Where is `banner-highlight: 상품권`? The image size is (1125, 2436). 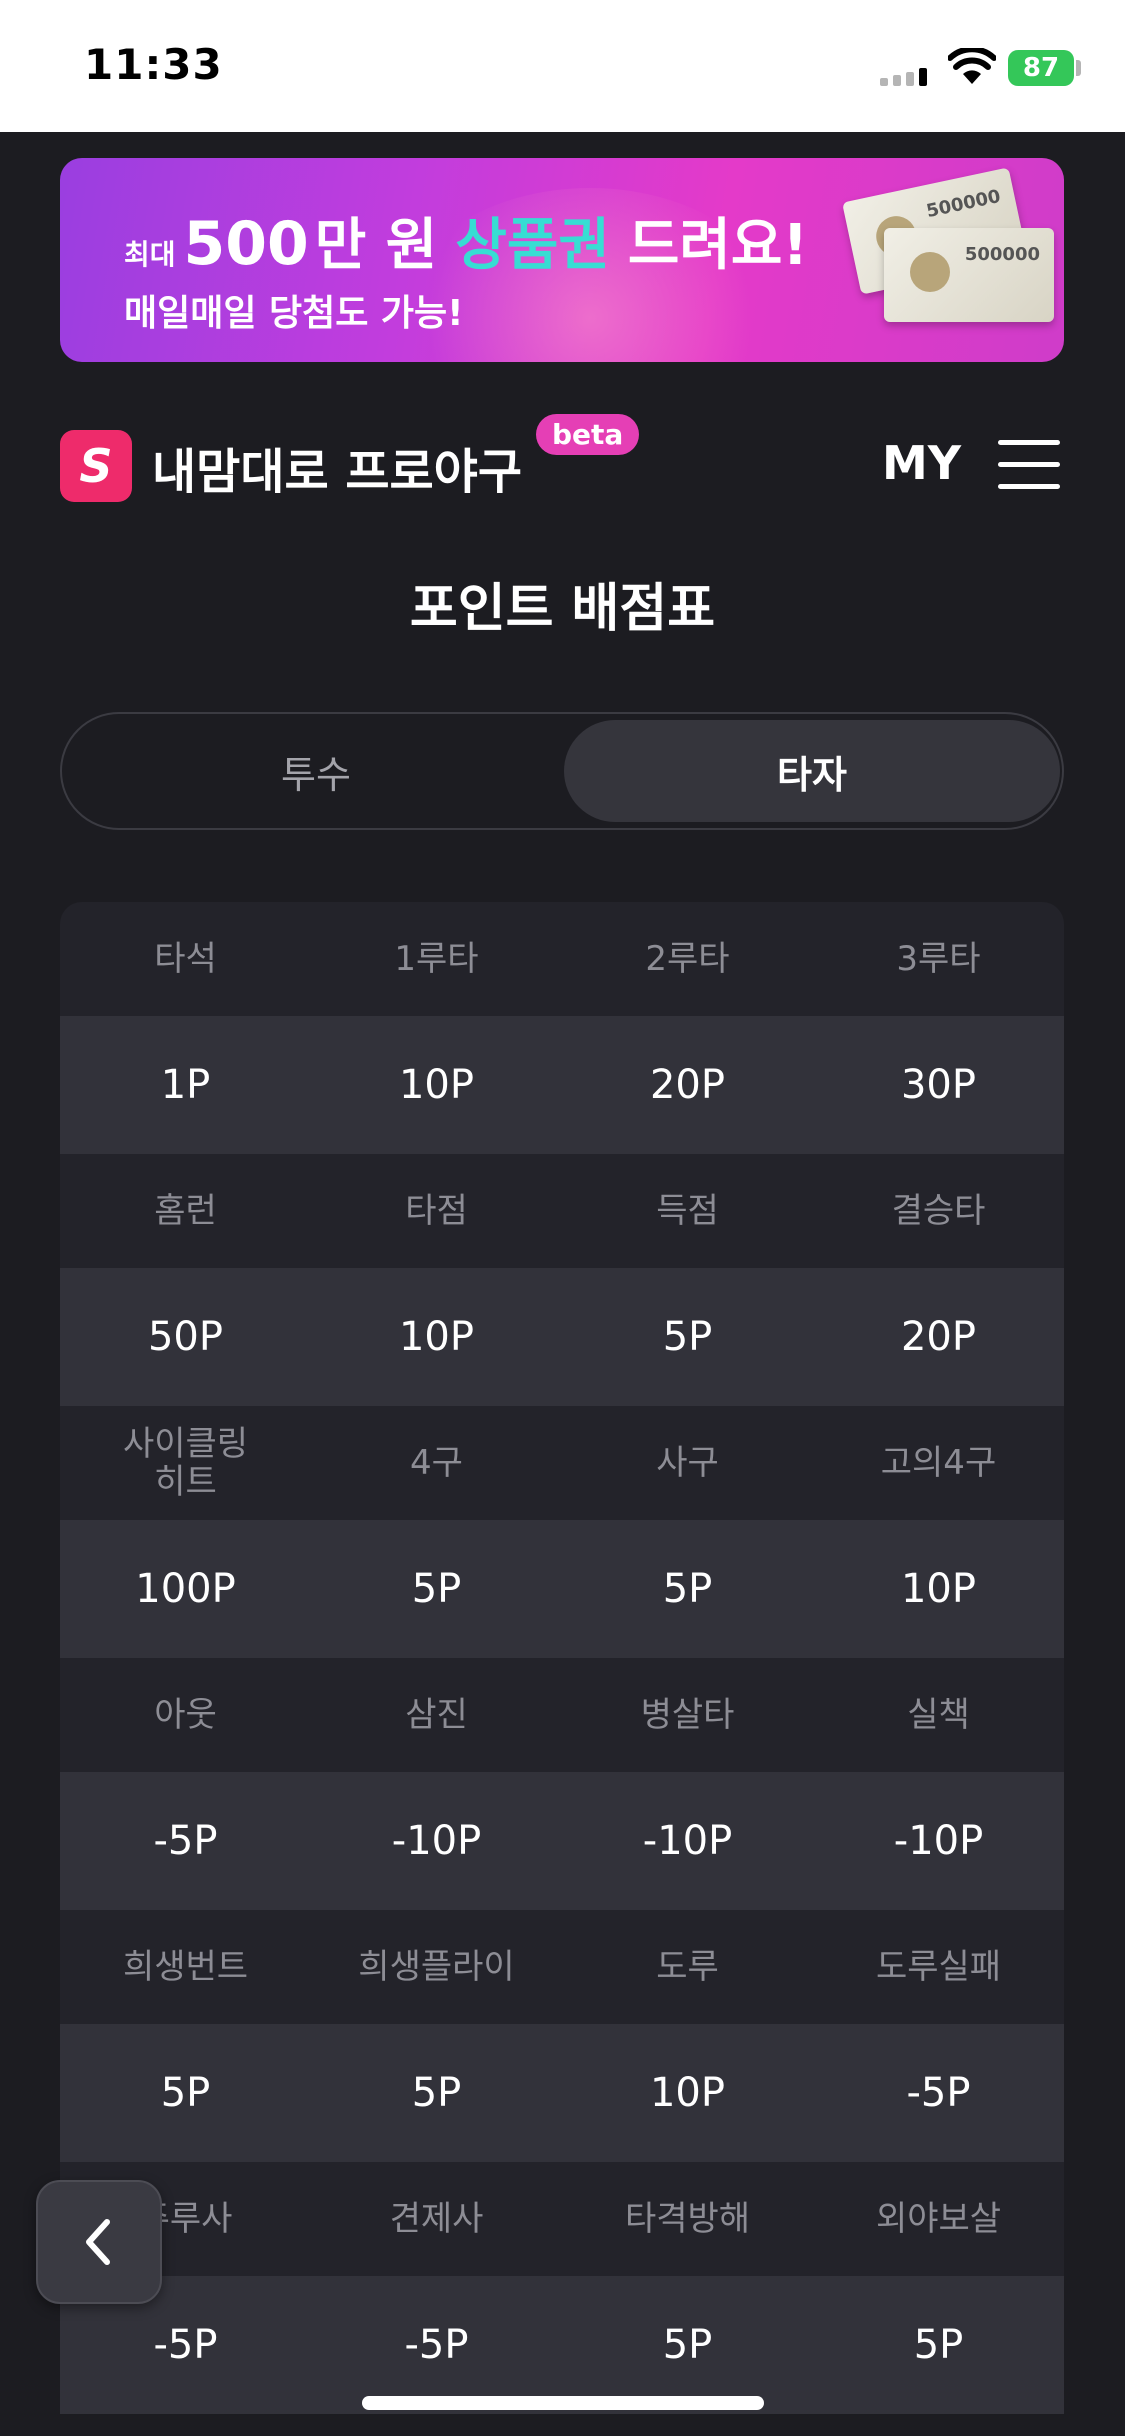 banner-highlight: 상품권 is located at coordinates (532, 245).